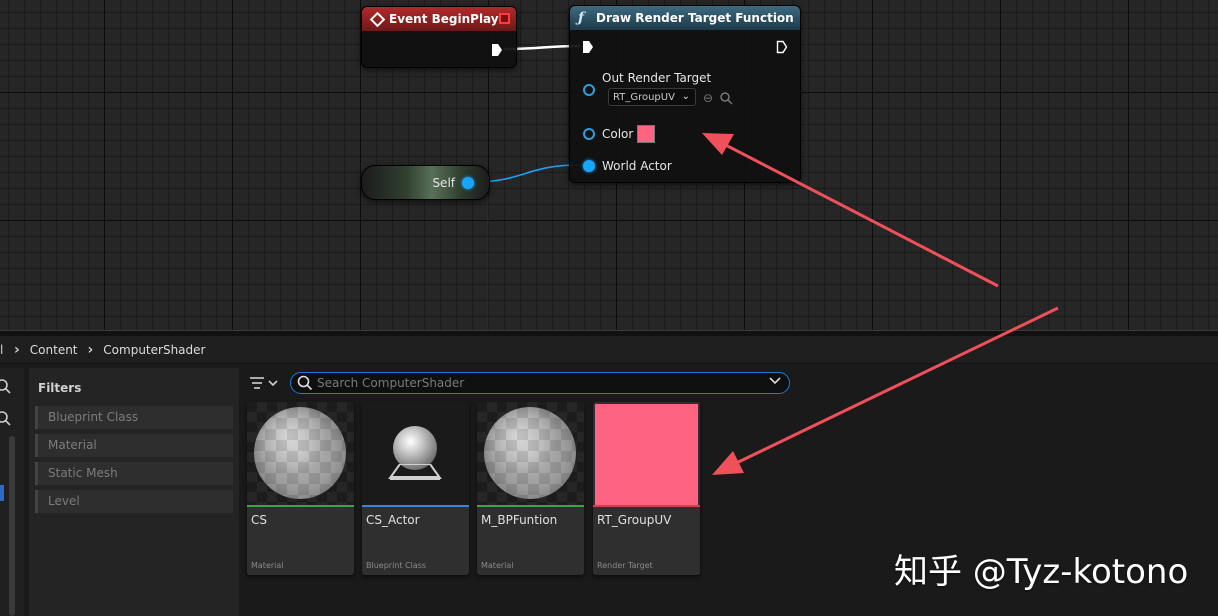 The width and height of the screenshot is (1218, 616). Describe the element at coordinates (637, 166) in the screenshot. I see `world-actor-label: World Actor` at that location.